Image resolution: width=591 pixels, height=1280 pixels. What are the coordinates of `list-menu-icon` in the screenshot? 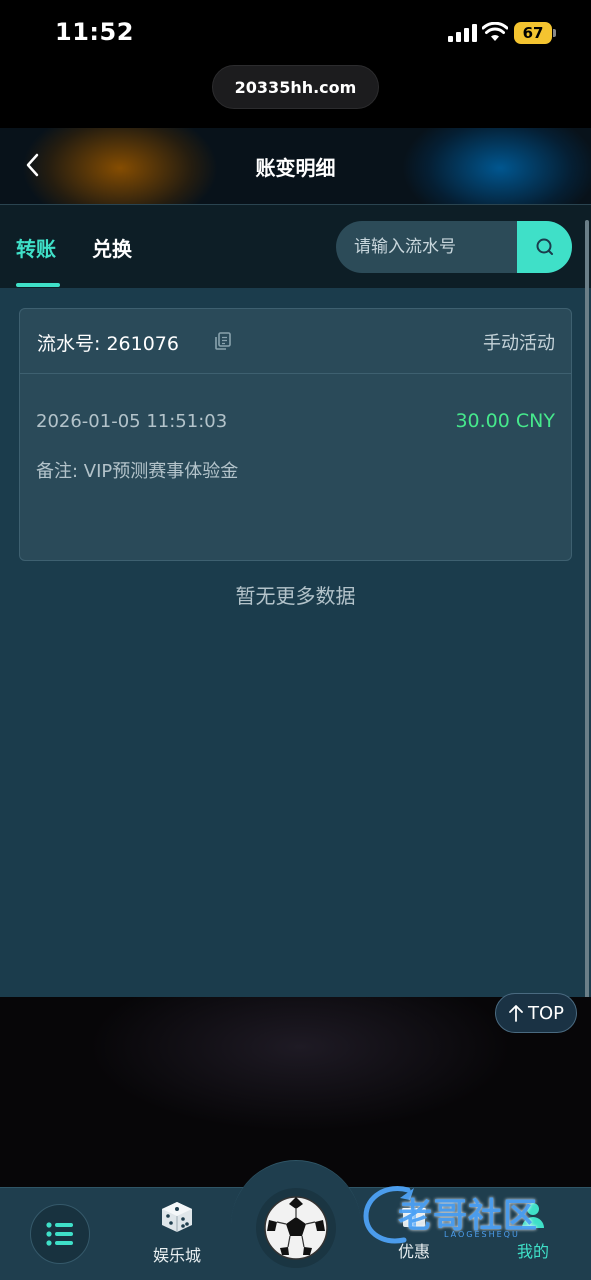 It's located at (59, 1234).